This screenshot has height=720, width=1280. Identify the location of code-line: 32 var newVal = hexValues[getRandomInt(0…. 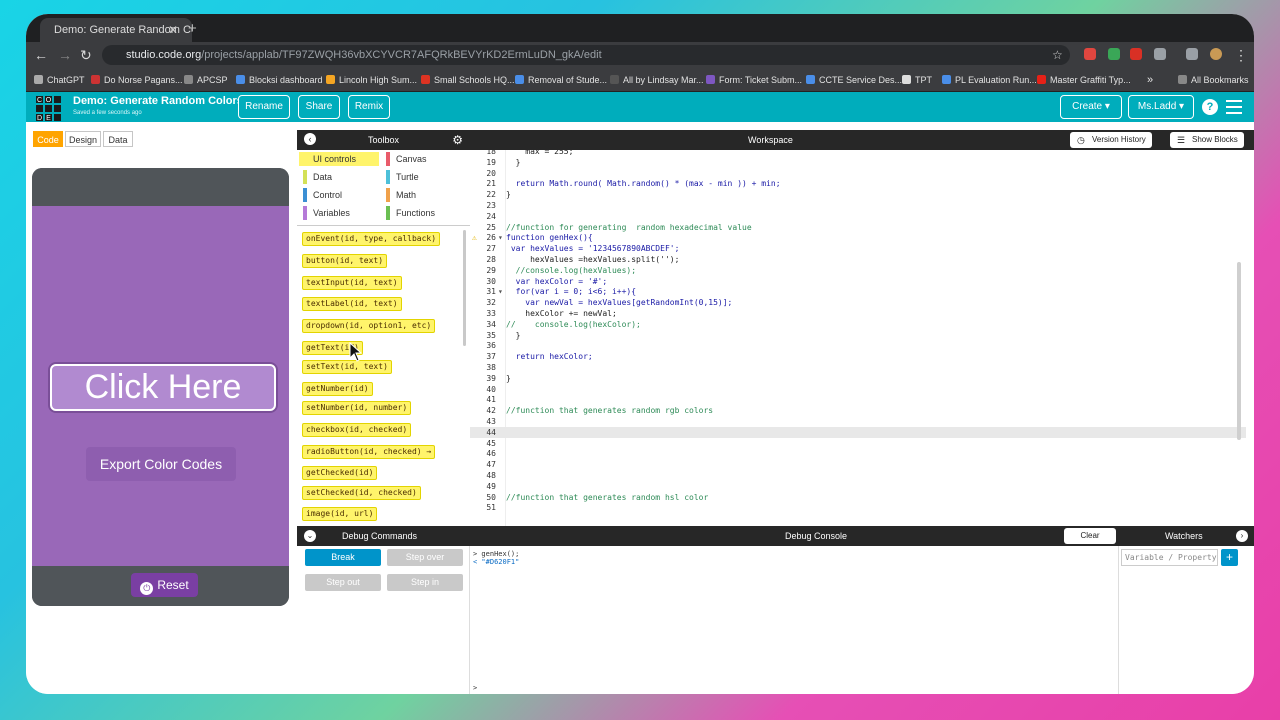
(858, 302).